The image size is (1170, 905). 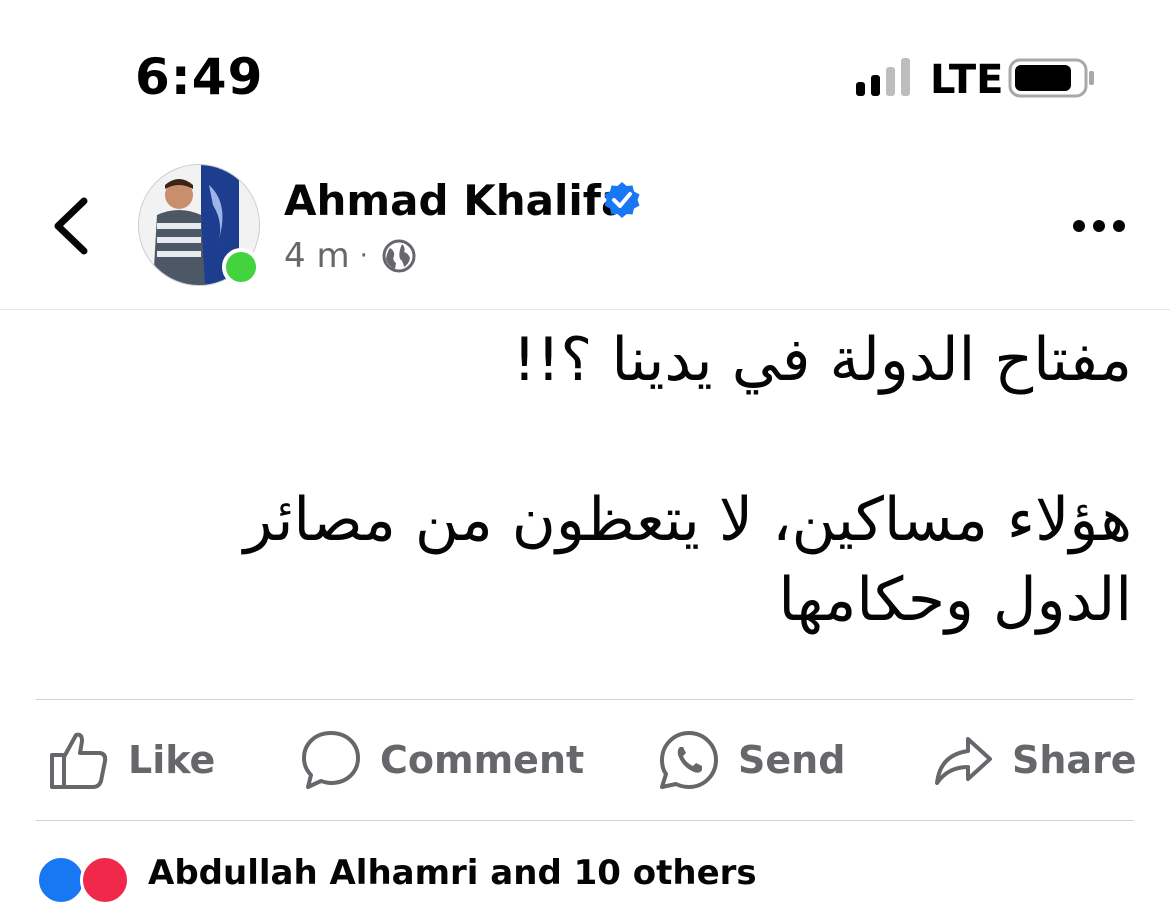 What do you see at coordinates (199, 225) in the screenshot?
I see `author-avatar` at bounding box center [199, 225].